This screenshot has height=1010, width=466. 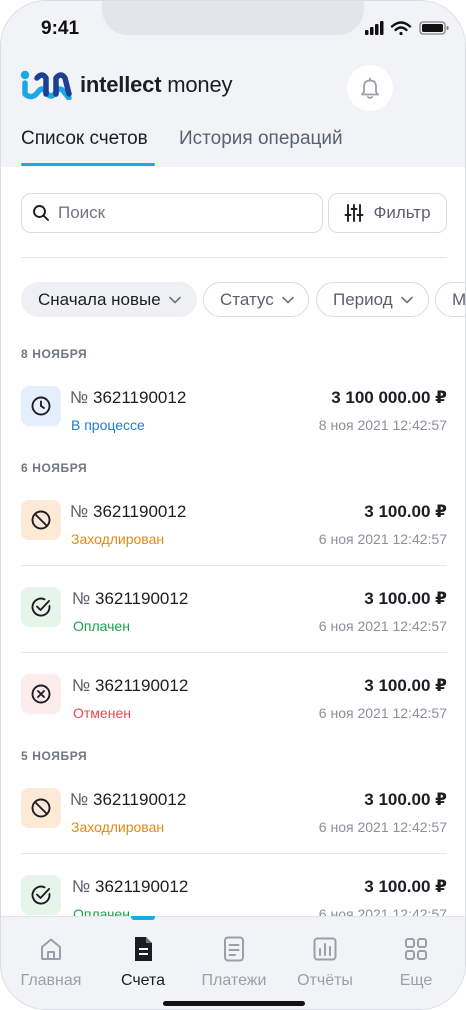 What do you see at coordinates (51, 962) in the screenshot?
I see `nav-home: Главная` at bounding box center [51, 962].